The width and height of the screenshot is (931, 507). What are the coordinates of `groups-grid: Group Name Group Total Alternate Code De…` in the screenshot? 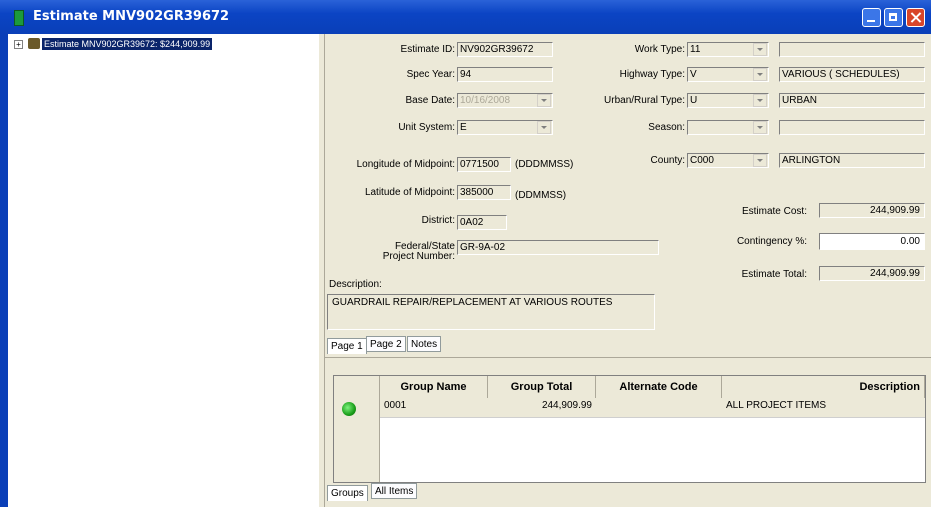 It's located at (629, 429).